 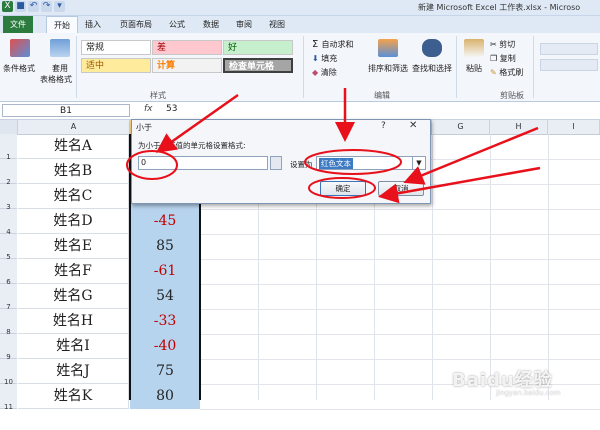 I want to click on formula-input: 53, so click(x=171, y=109).